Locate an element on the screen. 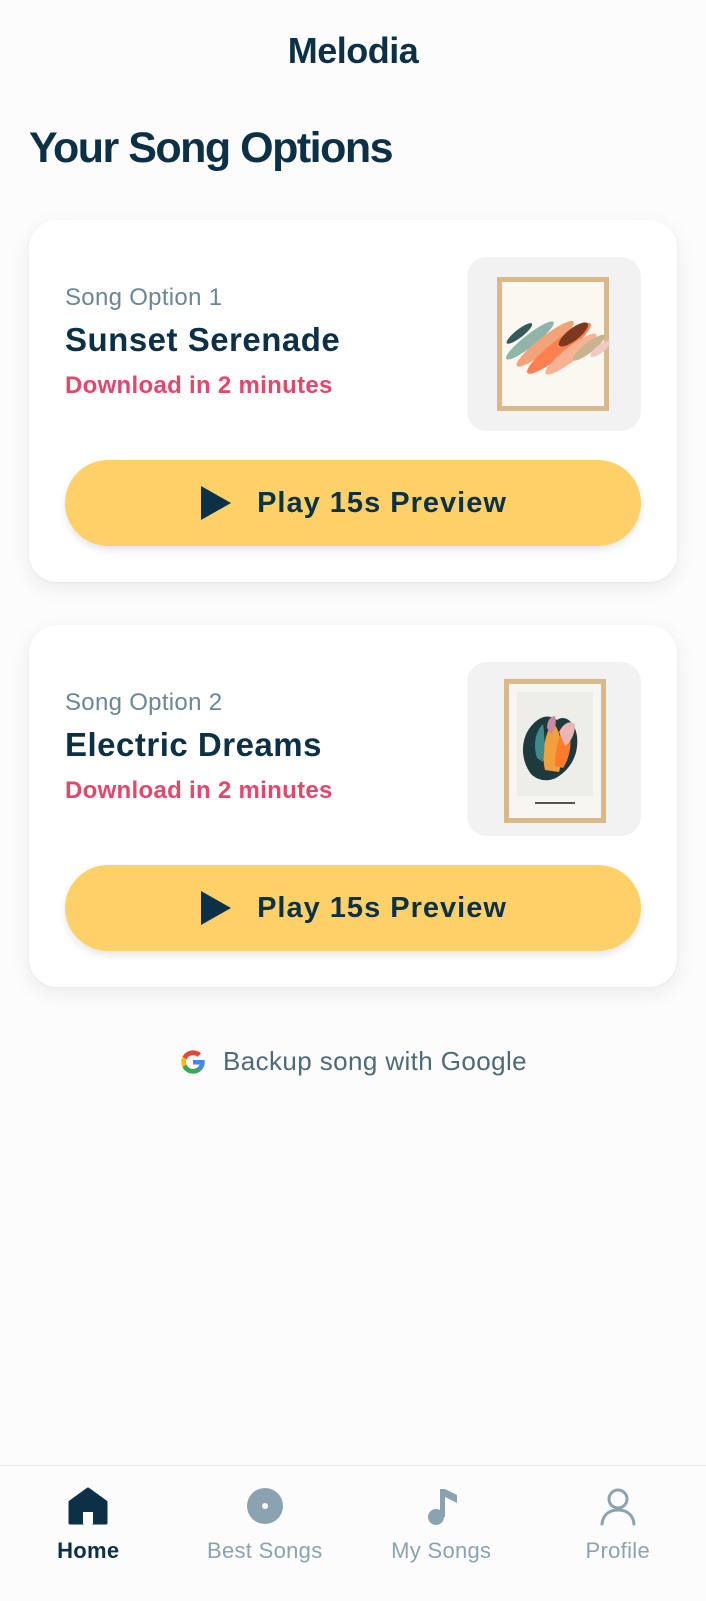  song-option-label: Song Option 2 is located at coordinates (143, 703).